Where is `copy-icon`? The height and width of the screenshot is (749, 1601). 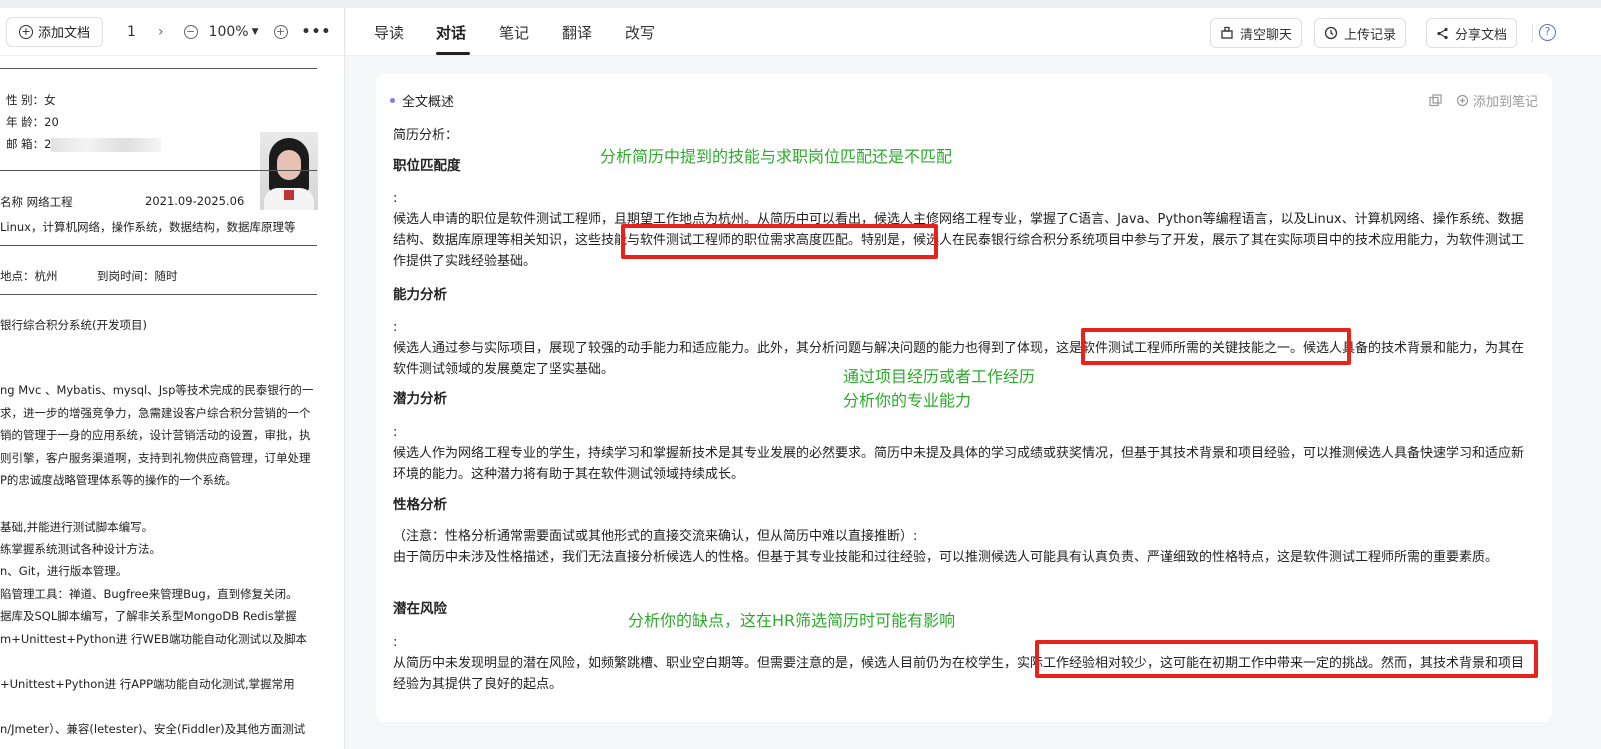 copy-icon is located at coordinates (1435, 100).